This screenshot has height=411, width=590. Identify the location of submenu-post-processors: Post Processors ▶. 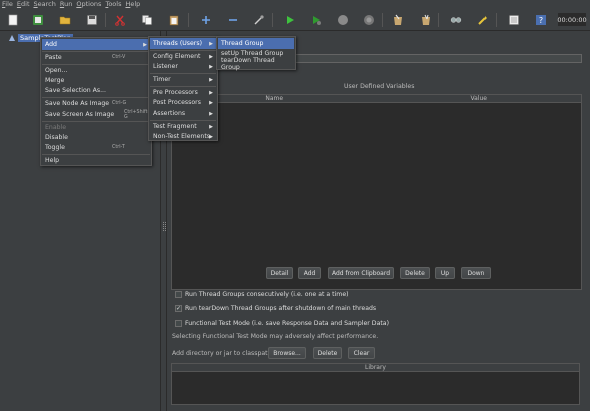
(183, 102).